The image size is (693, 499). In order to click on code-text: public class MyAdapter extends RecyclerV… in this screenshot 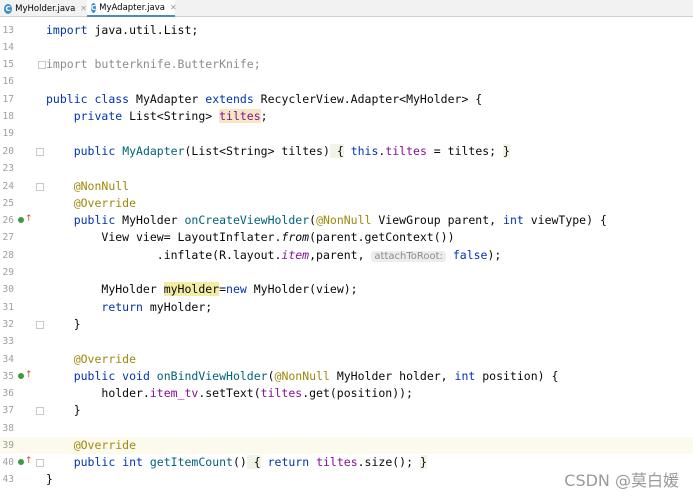, I will do `click(264, 99)`.